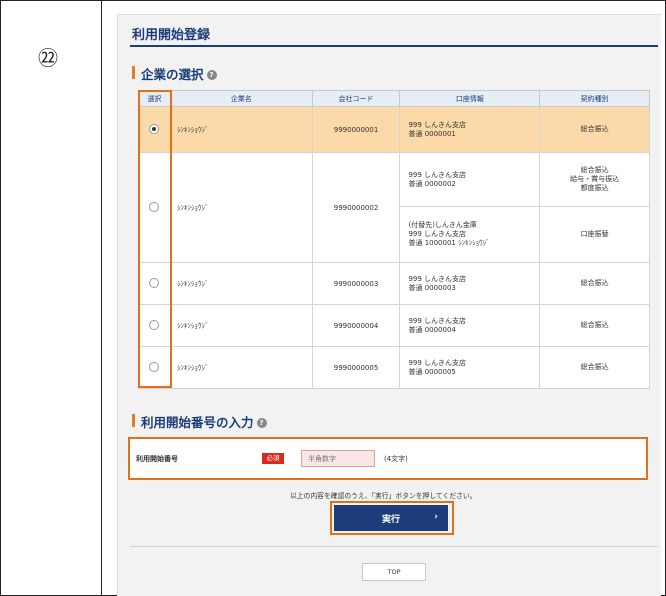 This screenshot has height=596, width=666. Describe the element at coordinates (594, 234) in the screenshot. I see `contract-type-cell: 口座振替` at that location.